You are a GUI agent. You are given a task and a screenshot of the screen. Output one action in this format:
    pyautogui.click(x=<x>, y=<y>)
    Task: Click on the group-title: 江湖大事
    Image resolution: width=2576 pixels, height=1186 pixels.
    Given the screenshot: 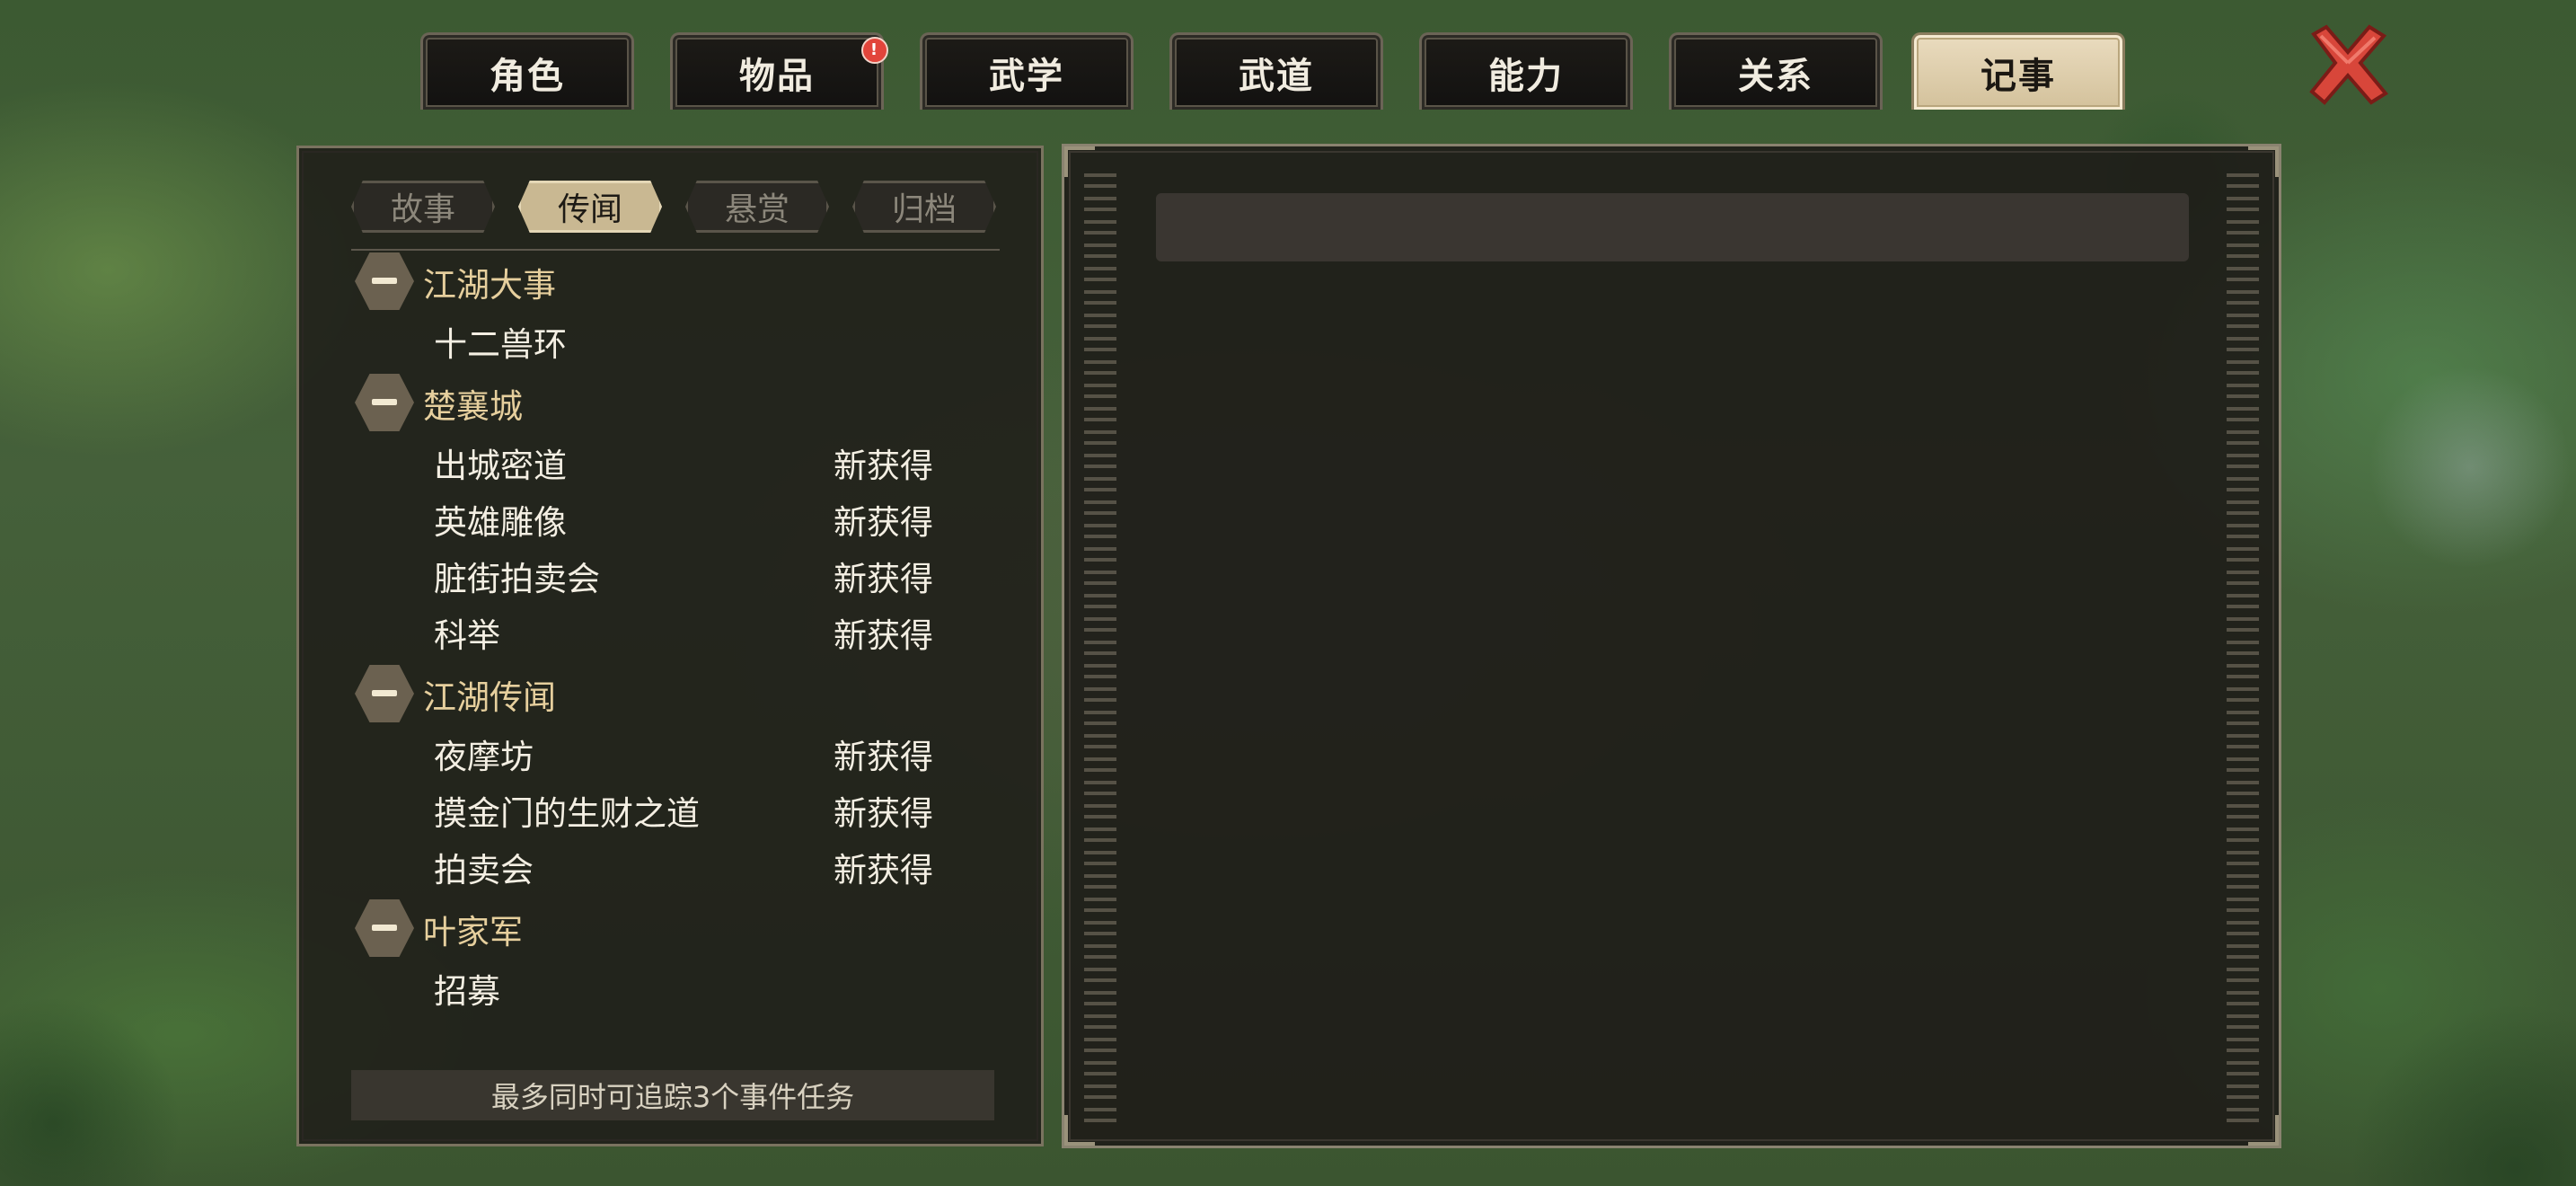 What is the action you would take?
    pyautogui.click(x=489, y=285)
    